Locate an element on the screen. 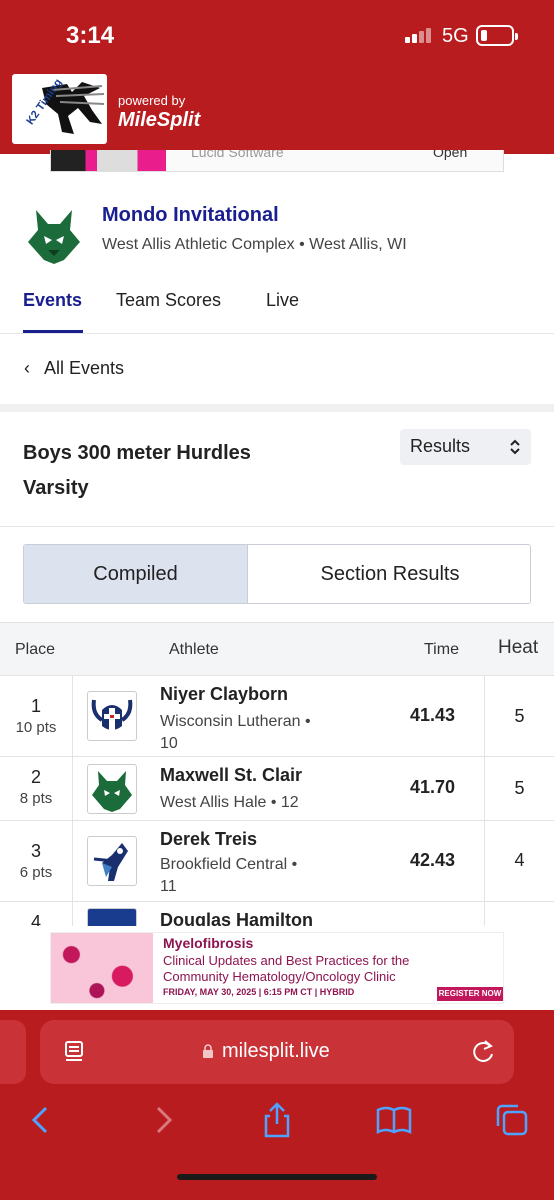  place-cell: 2 8 pts is located at coordinates (36, 788).